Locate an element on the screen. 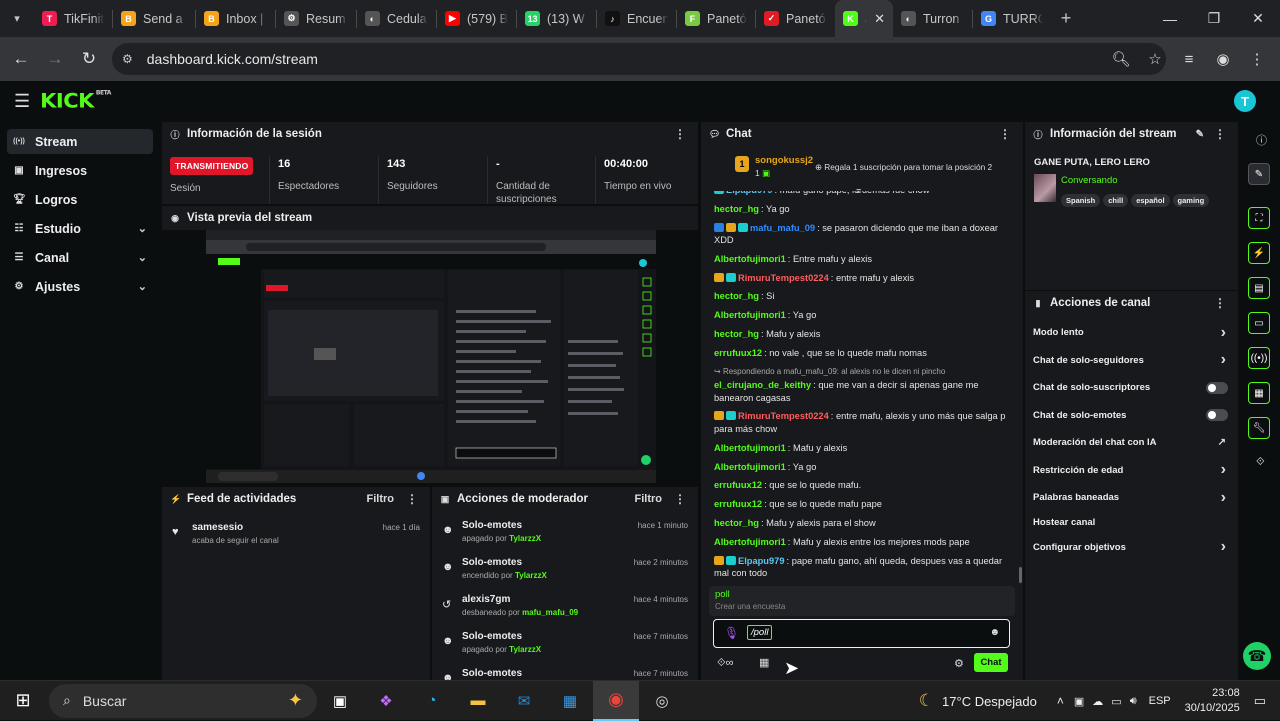 This screenshot has height=721, width=1280. sidebar-item-ingresos: ▣Ingresos is located at coordinates (80, 170).